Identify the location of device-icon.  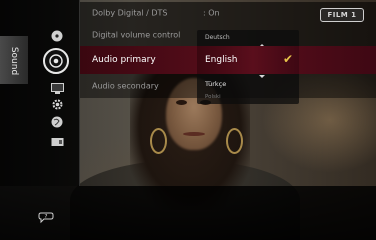
(57, 142).